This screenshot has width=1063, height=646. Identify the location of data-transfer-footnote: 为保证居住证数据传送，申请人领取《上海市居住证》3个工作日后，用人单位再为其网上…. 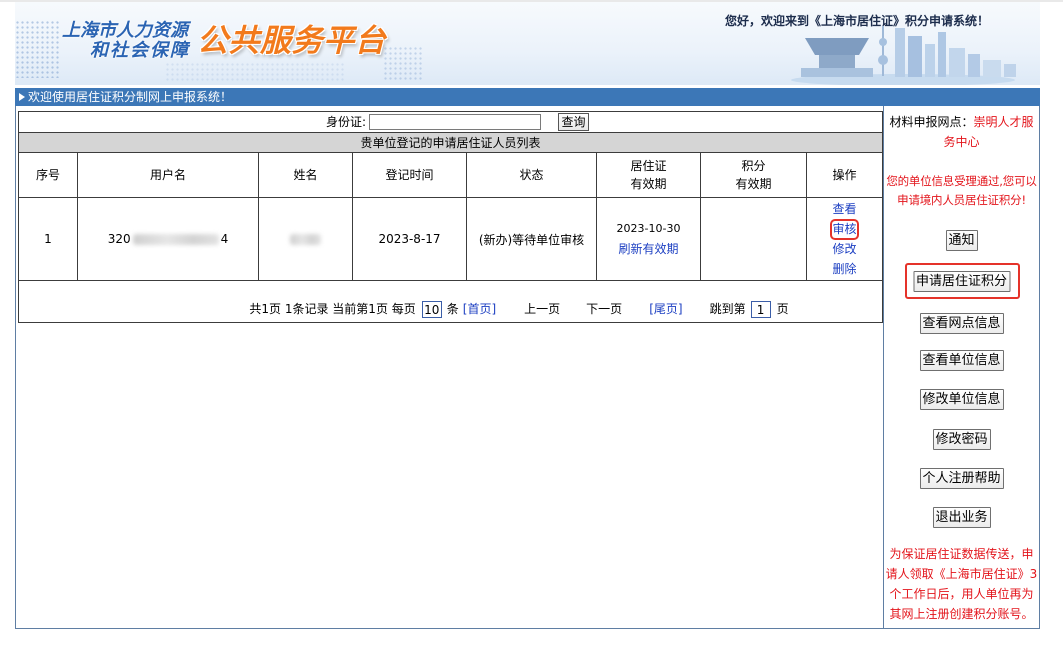
(961, 584).